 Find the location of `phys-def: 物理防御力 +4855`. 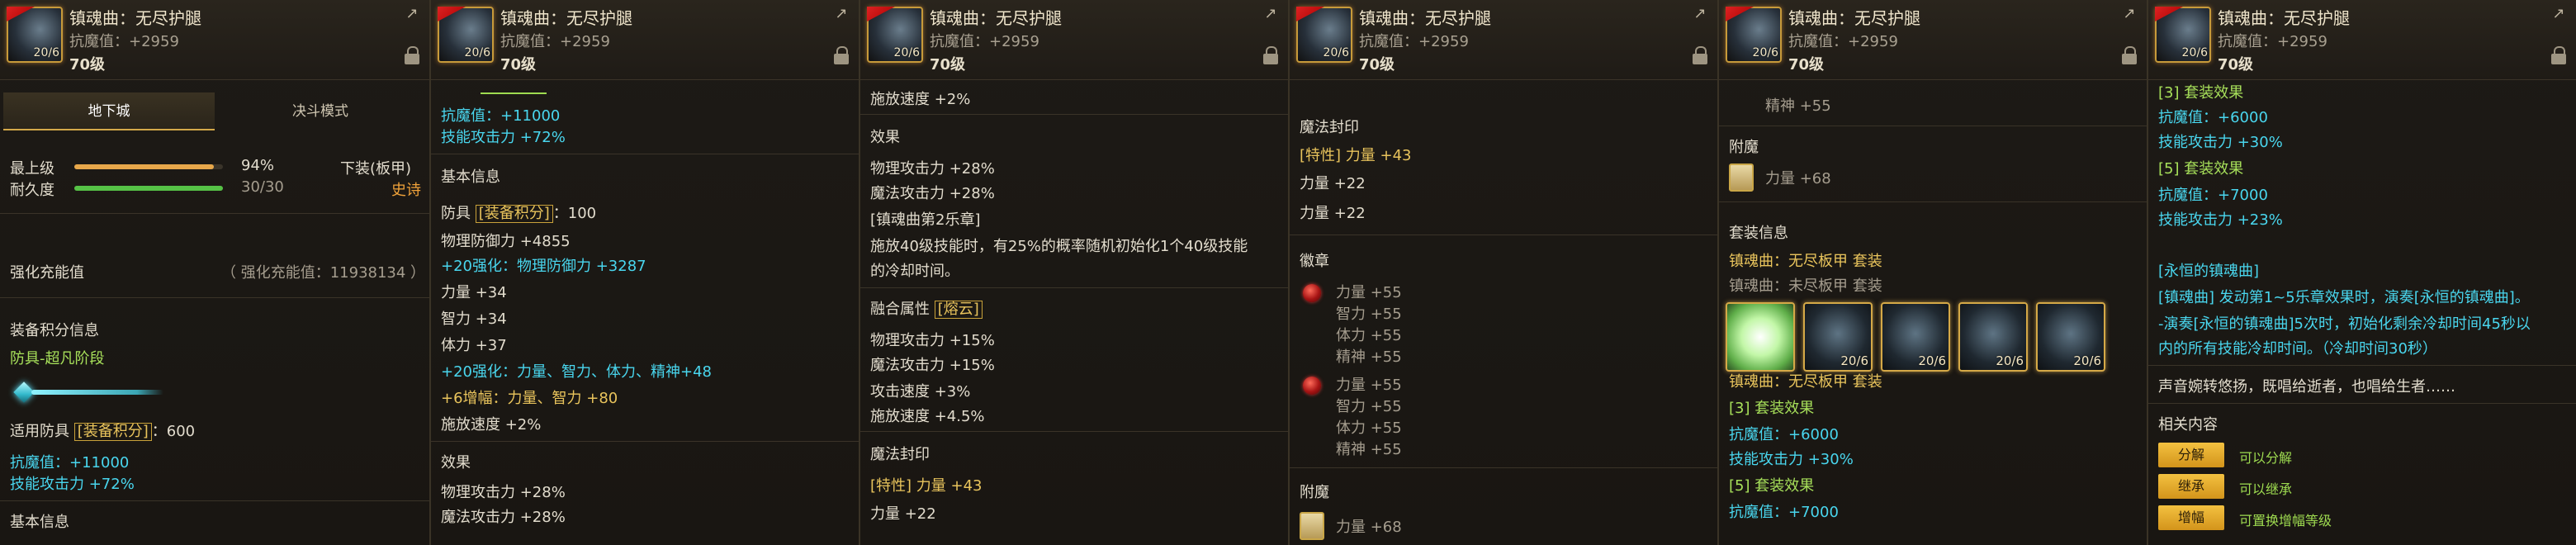

phys-def: 物理防御力 +4855 is located at coordinates (506, 242).